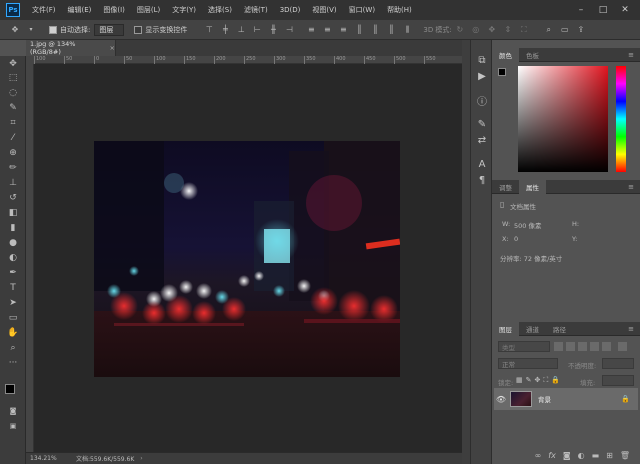 Image resolution: width=640 pixels, height=464 pixels. What do you see at coordinates (538, 455) in the screenshot?
I see `link-layers-icon: ∞` at bounding box center [538, 455].